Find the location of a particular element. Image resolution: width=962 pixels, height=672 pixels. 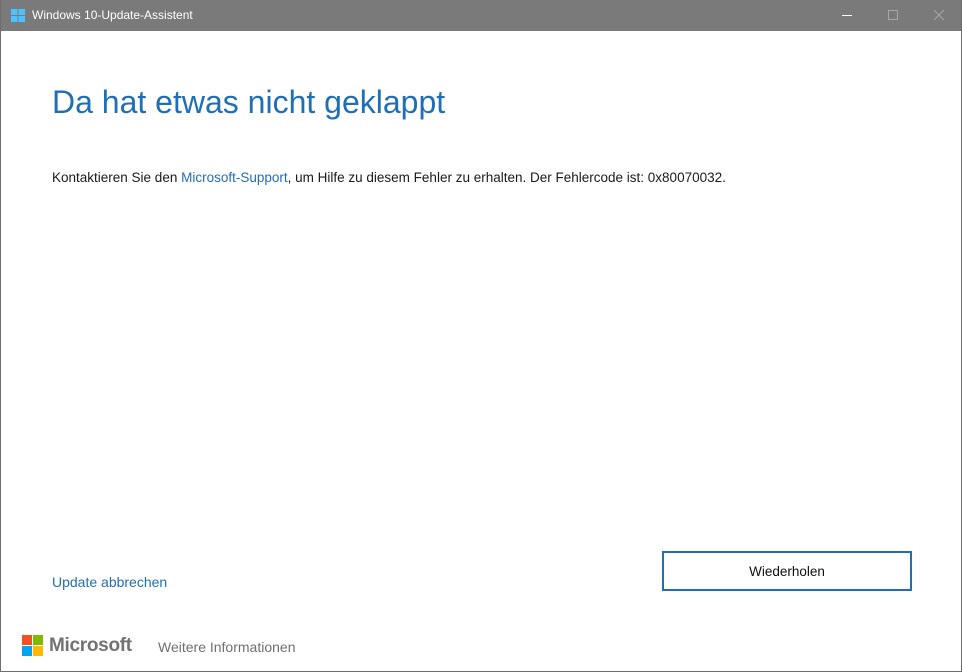

maximize-icon is located at coordinates (893, 15).